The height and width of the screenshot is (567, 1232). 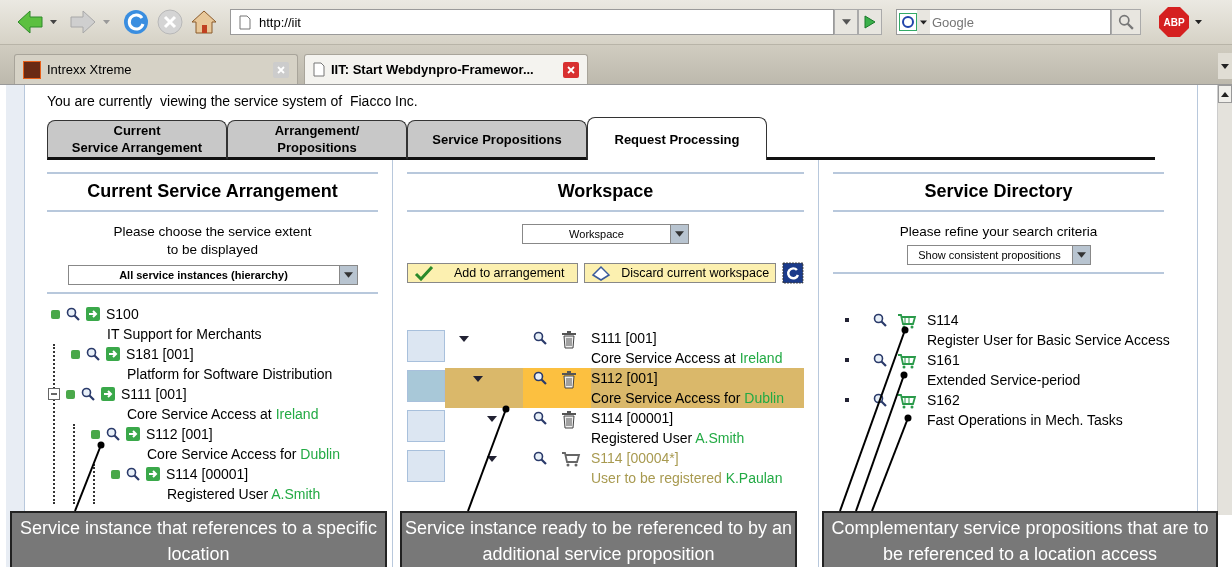 What do you see at coordinates (687, 478) in the screenshot?
I see `service-description: User to be registered K.Paulan` at bounding box center [687, 478].